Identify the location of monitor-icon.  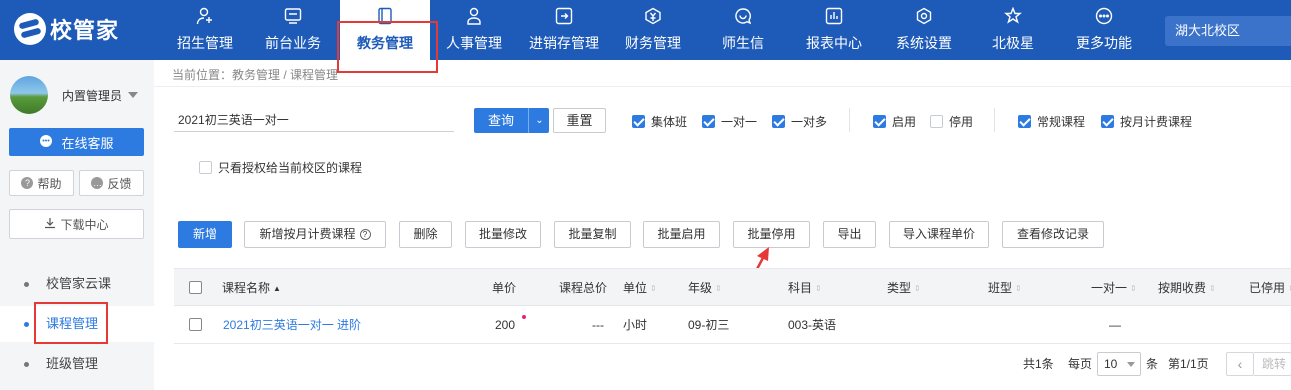
(293, 16).